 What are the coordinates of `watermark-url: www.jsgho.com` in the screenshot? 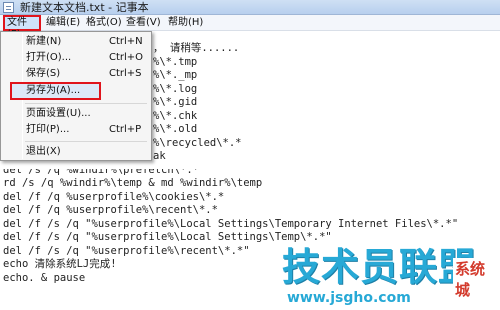 It's located at (349, 298).